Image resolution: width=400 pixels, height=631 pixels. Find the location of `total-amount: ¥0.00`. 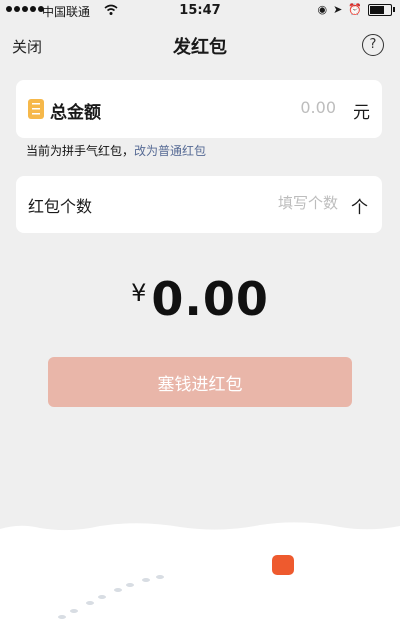

total-amount: ¥0.00 is located at coordinates (200, 299).